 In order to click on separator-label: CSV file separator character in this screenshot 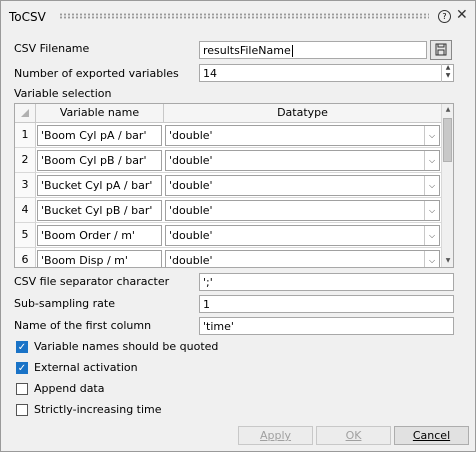, I will do `click(92, 281)`.